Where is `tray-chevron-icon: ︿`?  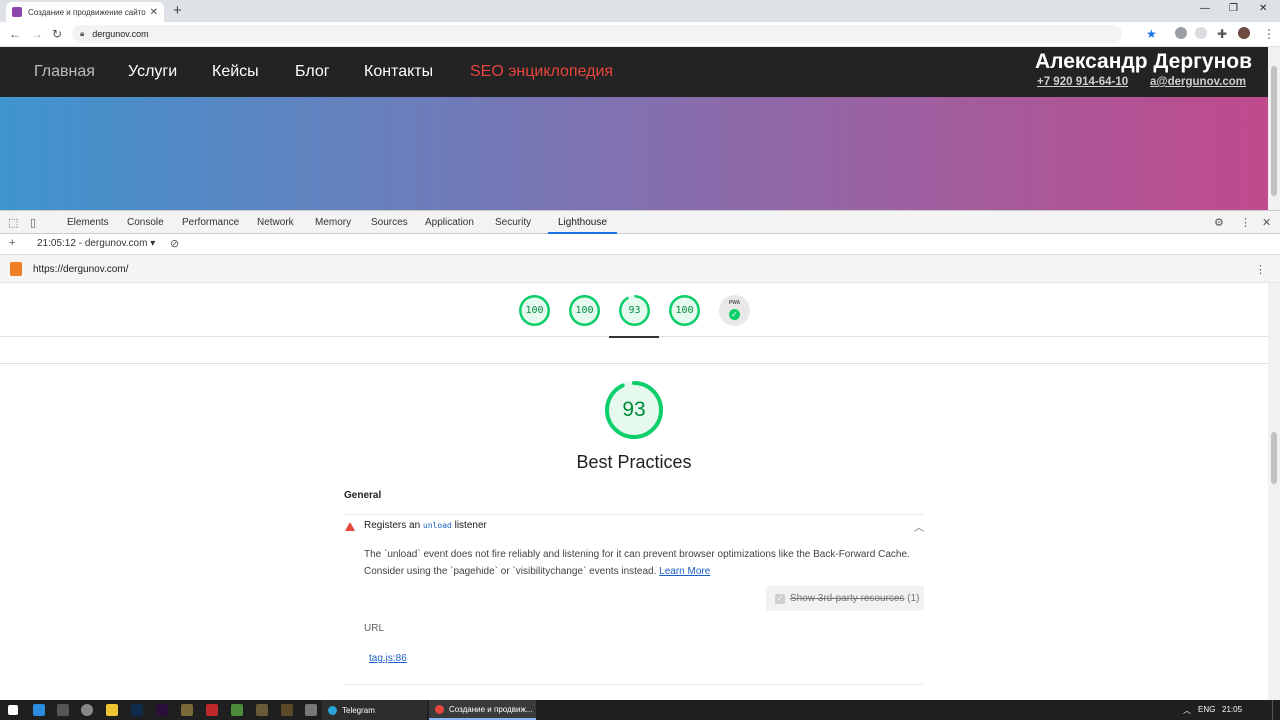 tray-chevron-icon: ︿ is located at coordinates (1187, 710).